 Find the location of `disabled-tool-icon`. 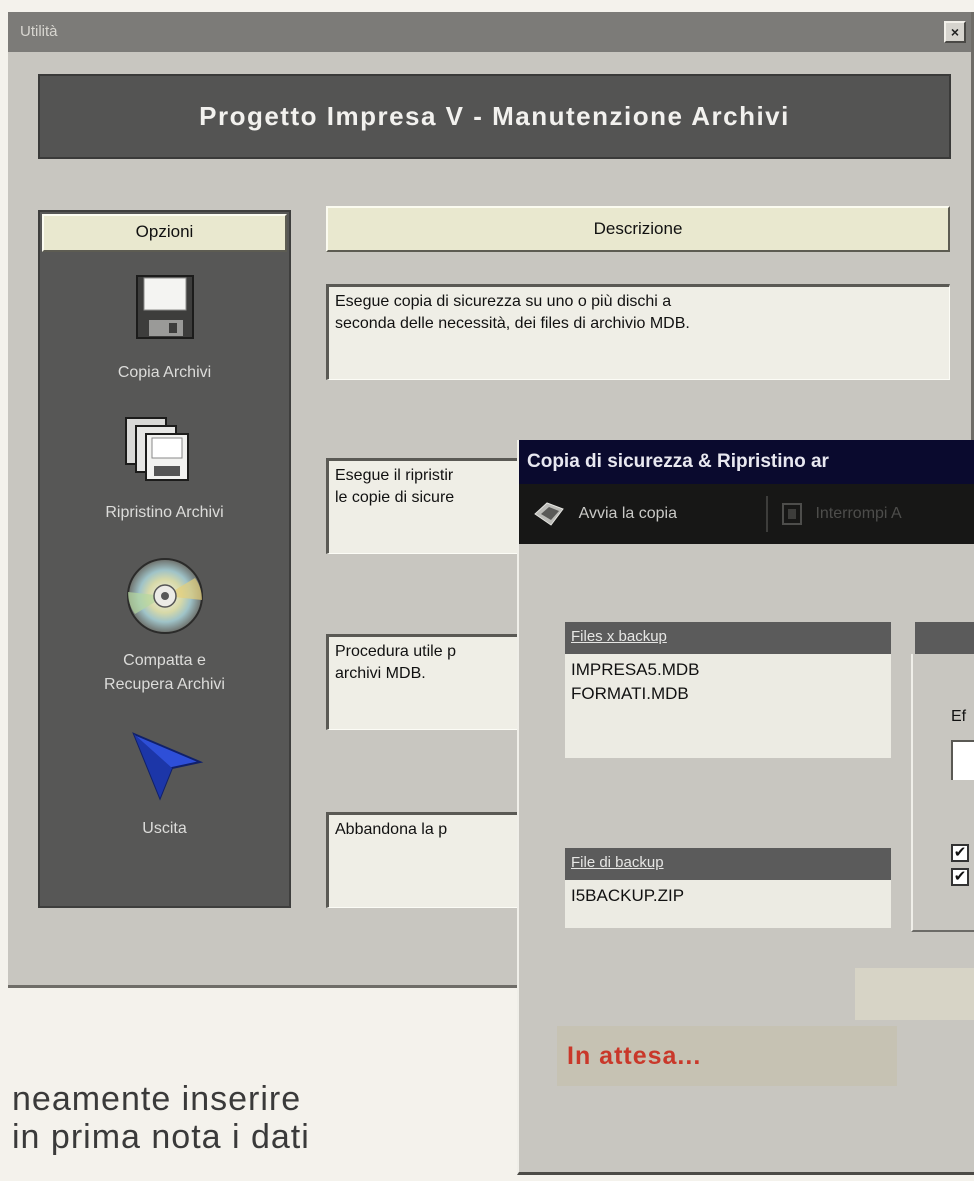

disabled-tool-icon is located at coordinates (792, 513).